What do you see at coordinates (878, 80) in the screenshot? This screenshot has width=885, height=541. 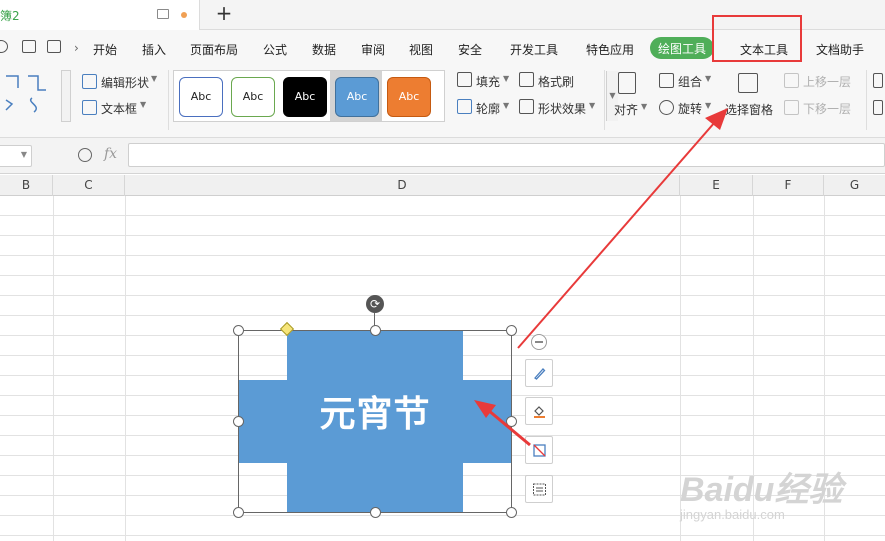 I see `size-icon` at bounding box center [878, 80].